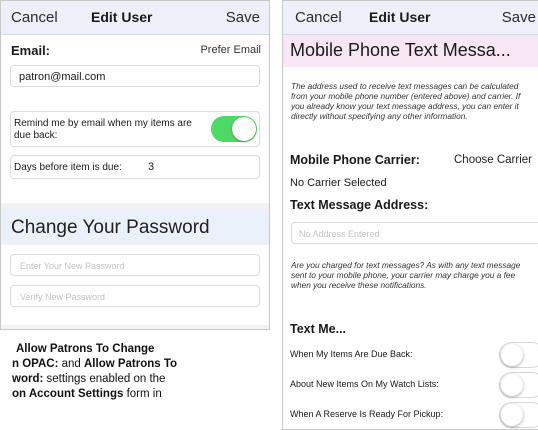 This screenshot has width=538, height=430. Describe the element at coordinates (364, 384) in the screenshot. I see `option-watch-list-label: About New Items On My Watch Lists:` at that location.